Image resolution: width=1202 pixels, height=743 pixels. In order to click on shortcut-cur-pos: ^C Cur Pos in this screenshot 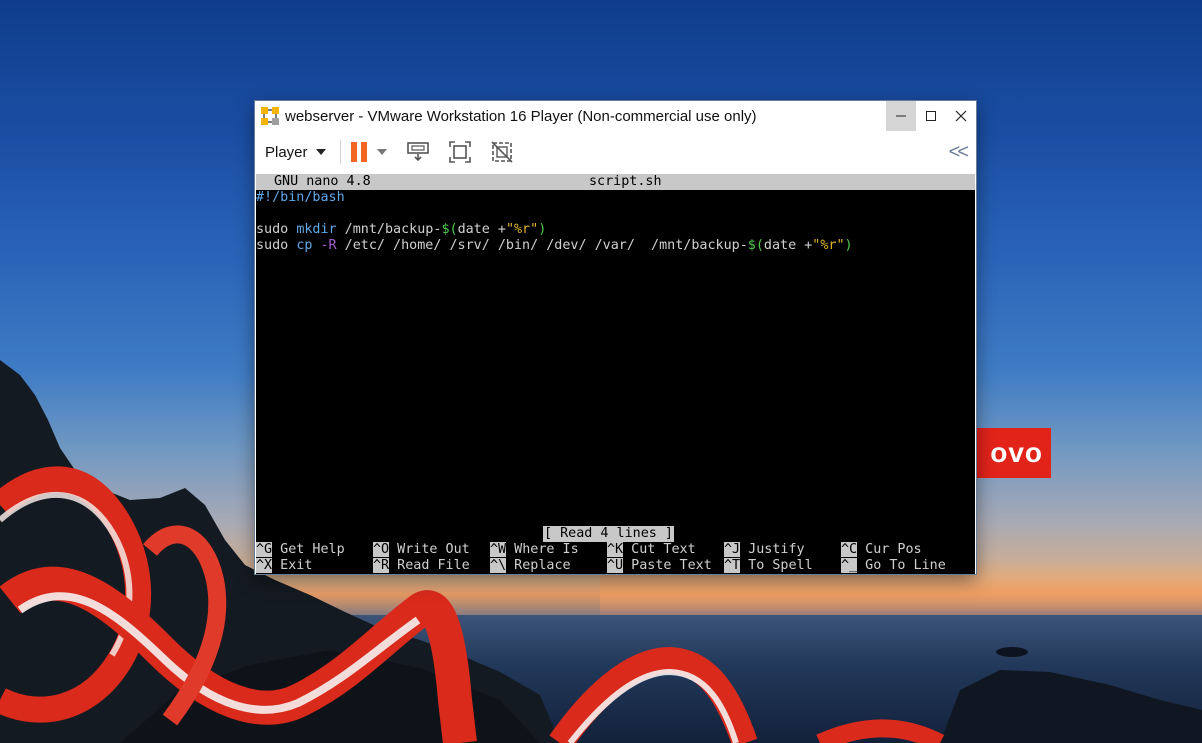, I will do `click(881, 550)`.